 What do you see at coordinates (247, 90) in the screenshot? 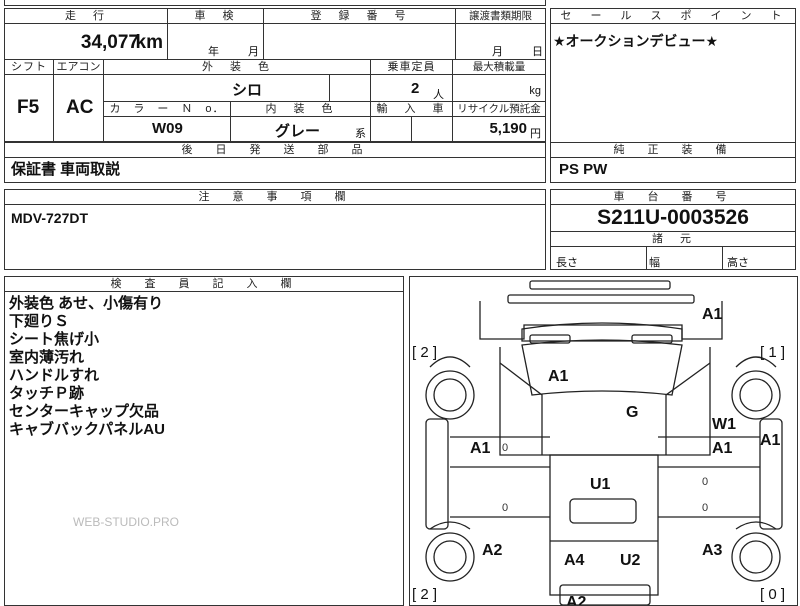
I see `exterior-value: シロ` at bounding box center [247, 90].